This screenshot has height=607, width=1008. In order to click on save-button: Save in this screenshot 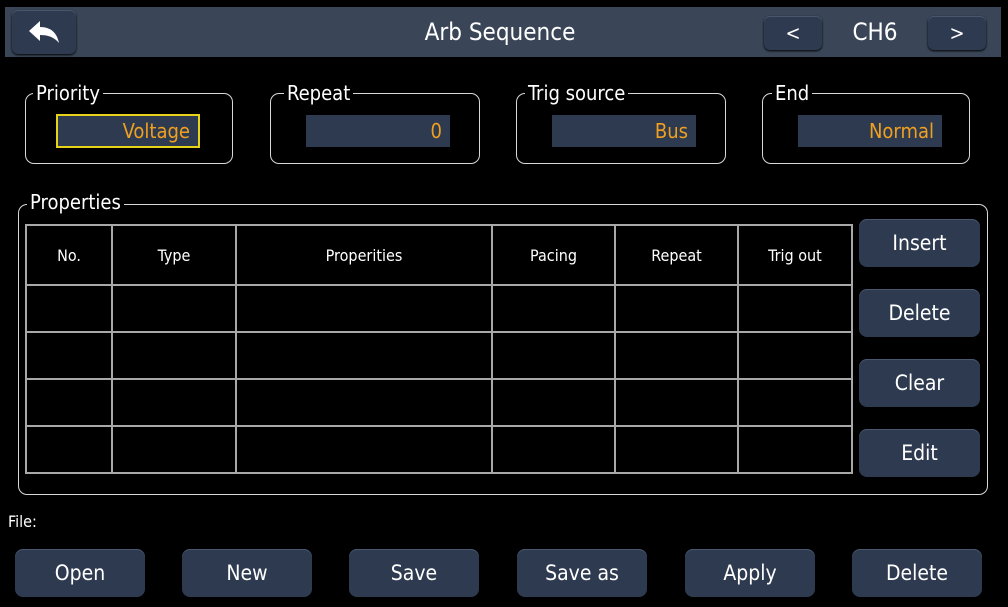, I will do `click(414, 573)`.